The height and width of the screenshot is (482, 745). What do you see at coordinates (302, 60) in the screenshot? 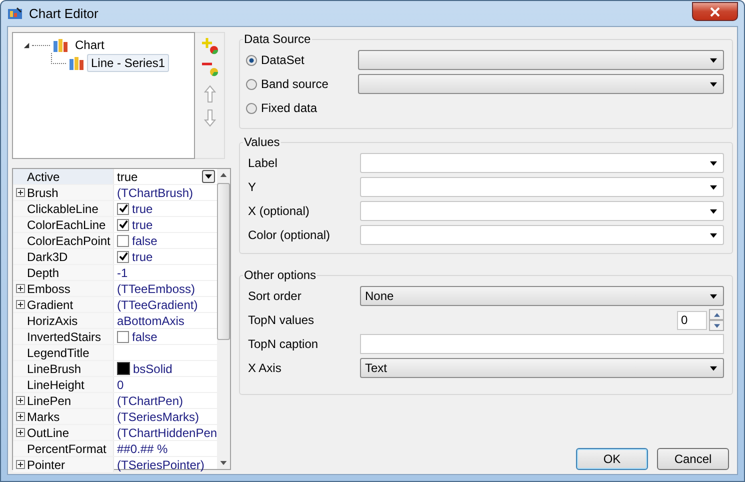
I see `radio-option: DataSet` at bounding box center [302, 60].